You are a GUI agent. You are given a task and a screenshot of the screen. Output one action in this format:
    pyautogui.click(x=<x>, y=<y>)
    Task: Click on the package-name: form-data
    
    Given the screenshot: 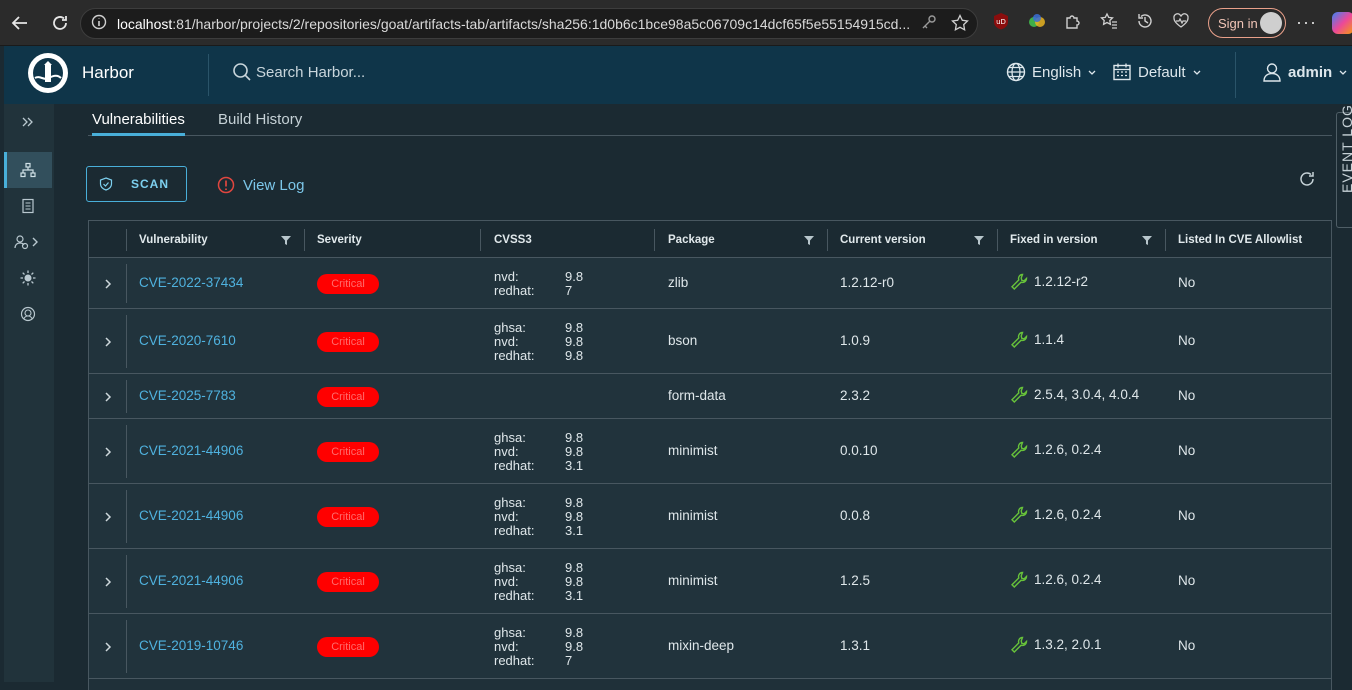 What is the action you would take?
    pyautogui.click(x=697, y=395)
    